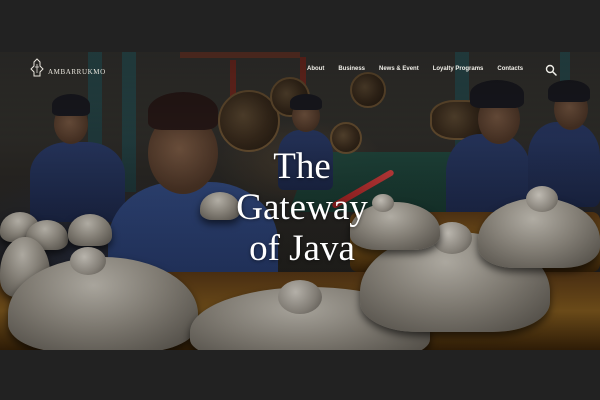  I want to click on nav-item-loyalty-programs: Loyalty Programs, so click(458, 69).